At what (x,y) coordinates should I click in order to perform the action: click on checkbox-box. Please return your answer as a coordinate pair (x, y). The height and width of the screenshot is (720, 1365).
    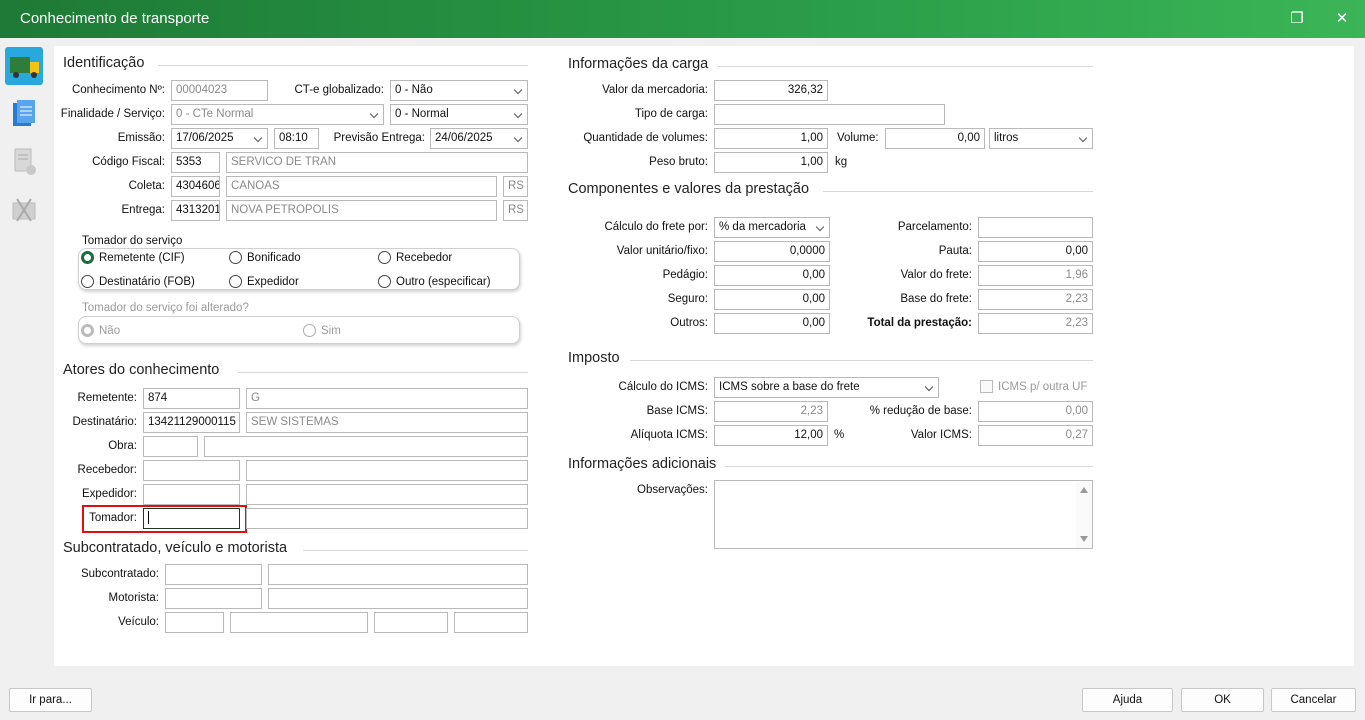
    Looking at the image, I should click on (986, 386).